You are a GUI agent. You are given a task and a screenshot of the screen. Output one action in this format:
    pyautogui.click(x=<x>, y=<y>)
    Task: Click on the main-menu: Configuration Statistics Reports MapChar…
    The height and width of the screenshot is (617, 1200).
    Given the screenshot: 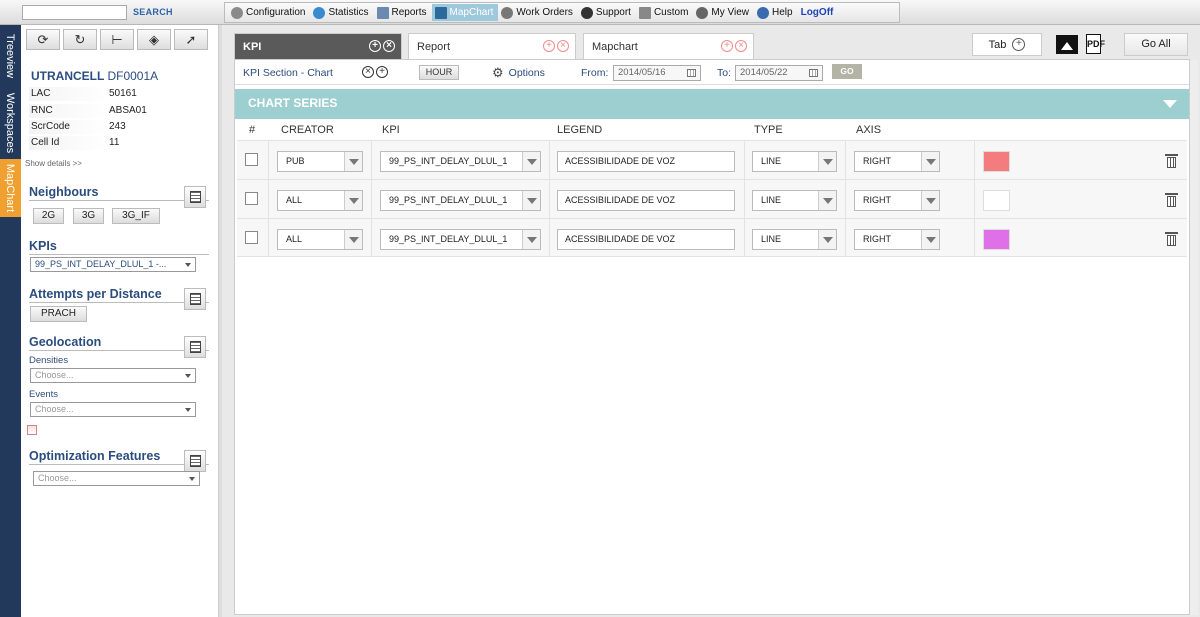 What is the action you would take?
    pyautogui.click(x=562, y=12)
    